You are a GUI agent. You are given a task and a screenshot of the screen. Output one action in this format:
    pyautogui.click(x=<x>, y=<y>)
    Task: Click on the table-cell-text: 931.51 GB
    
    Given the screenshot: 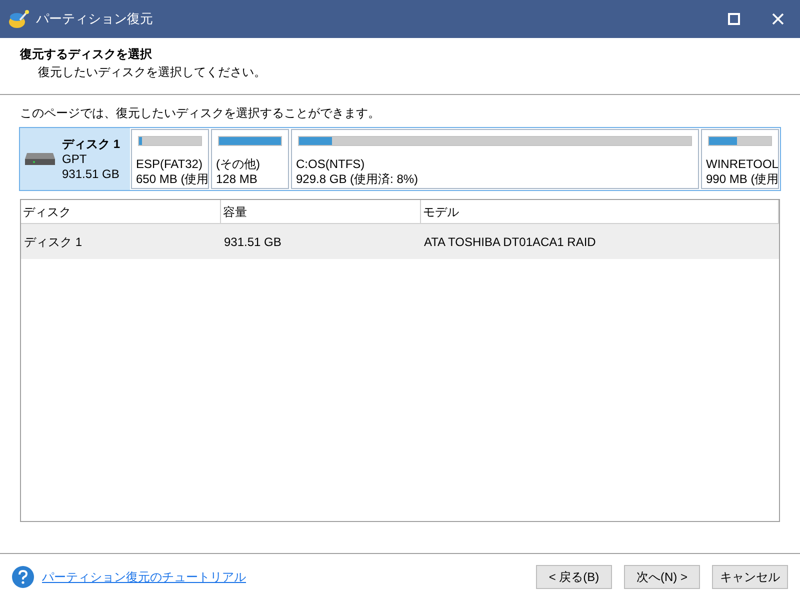 What is the action you would take?
    pyautogui.click(x=252, y=242)
    